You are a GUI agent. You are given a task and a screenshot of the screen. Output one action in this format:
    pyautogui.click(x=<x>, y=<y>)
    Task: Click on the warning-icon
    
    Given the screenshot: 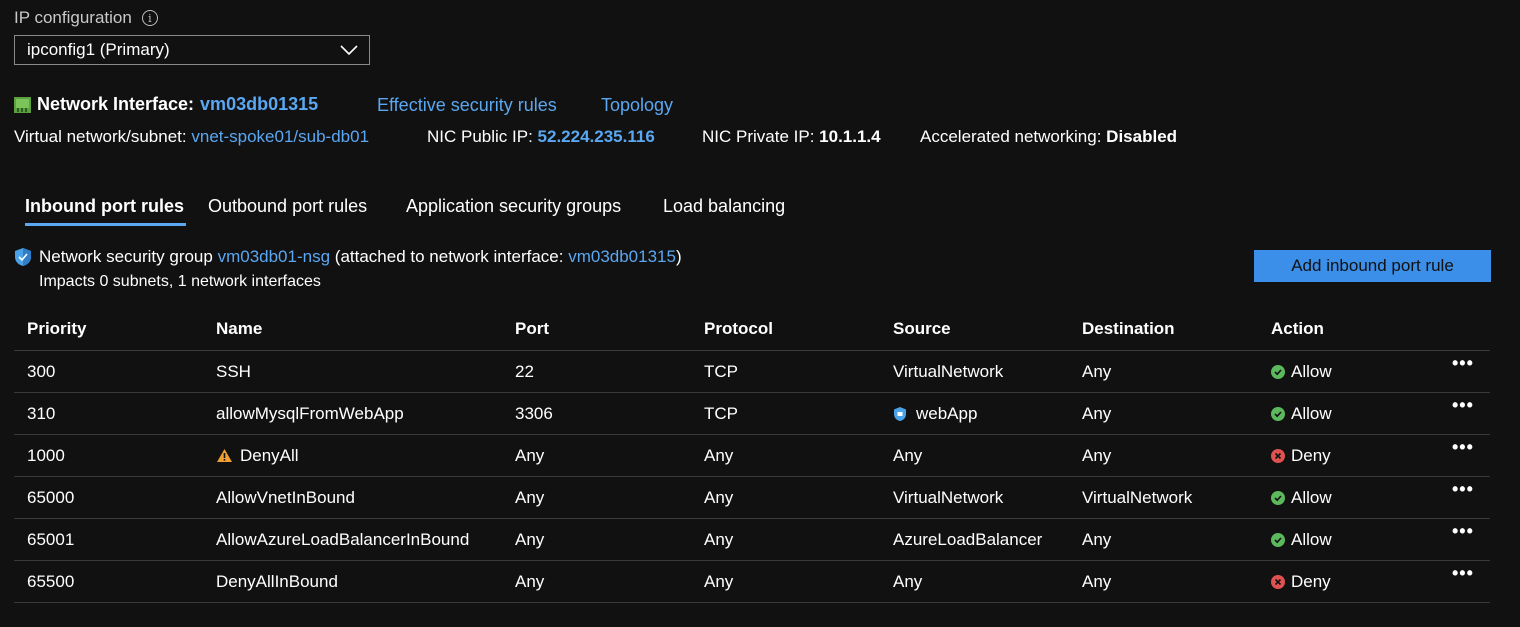 What is the action you would take?
    pyautogui.click(x=224, y=455)
    